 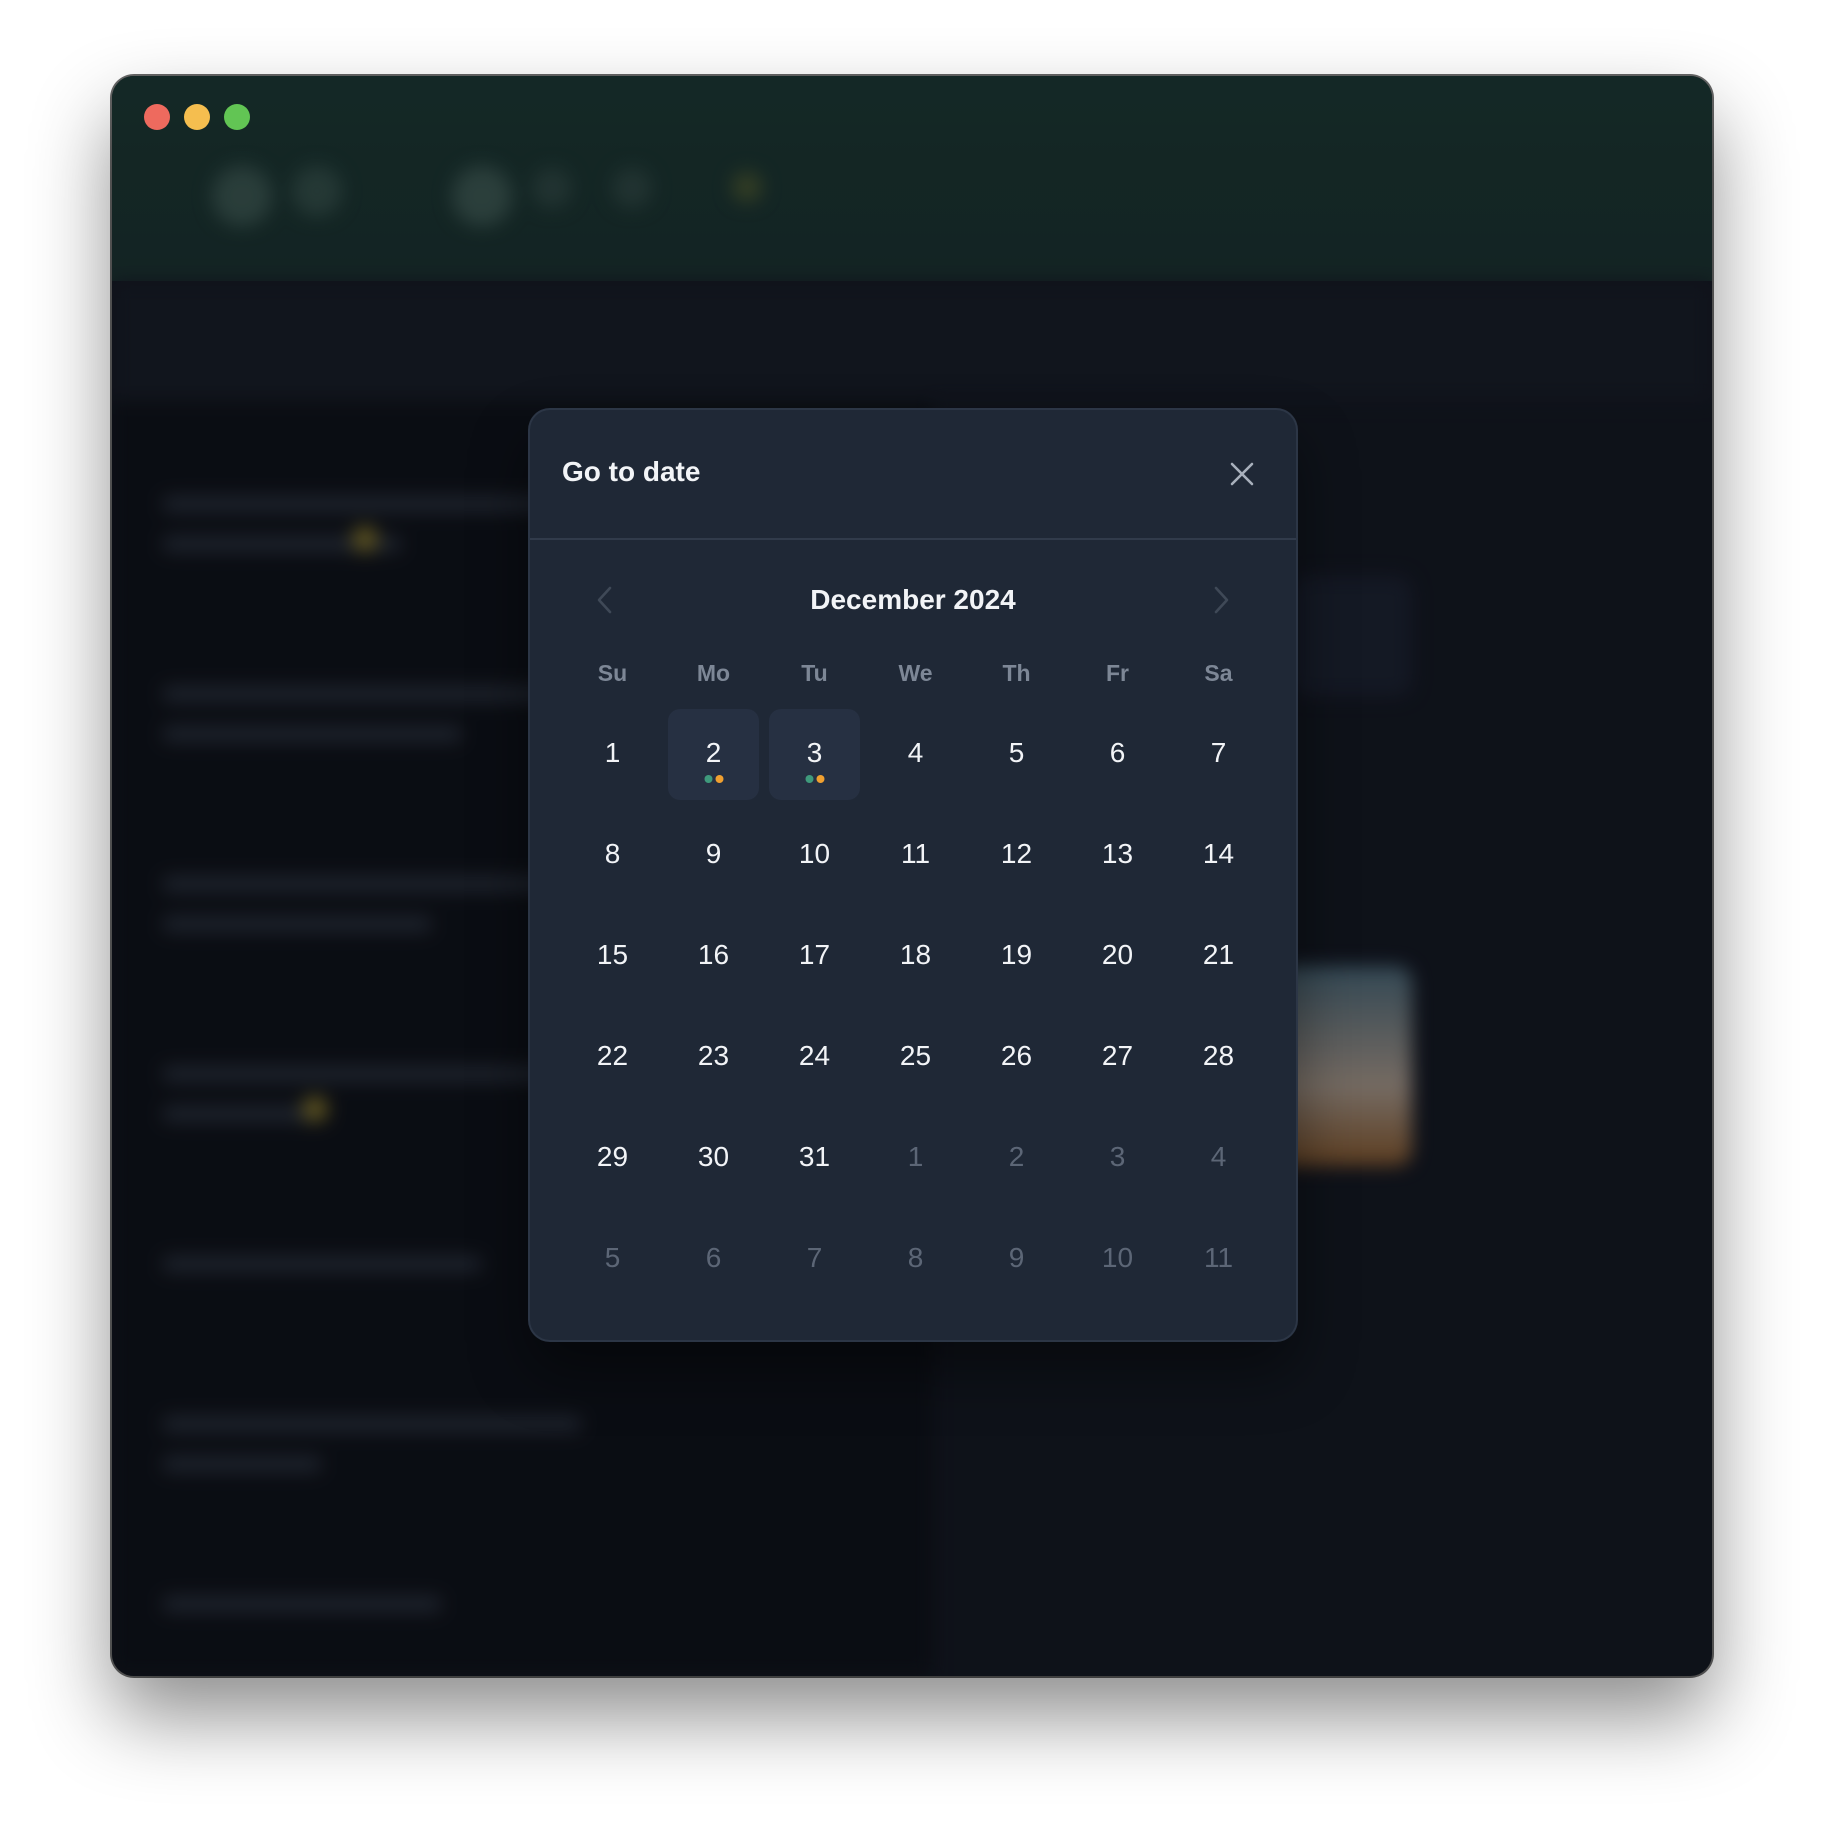 I want to click on day-number: 31, so click(x=814, y=1156).